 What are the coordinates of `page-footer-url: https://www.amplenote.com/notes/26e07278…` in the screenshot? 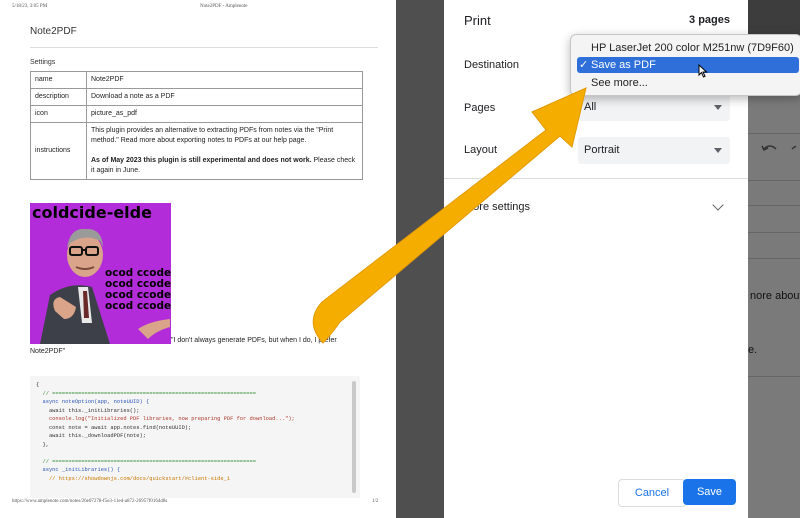 It's located at (90, 501).